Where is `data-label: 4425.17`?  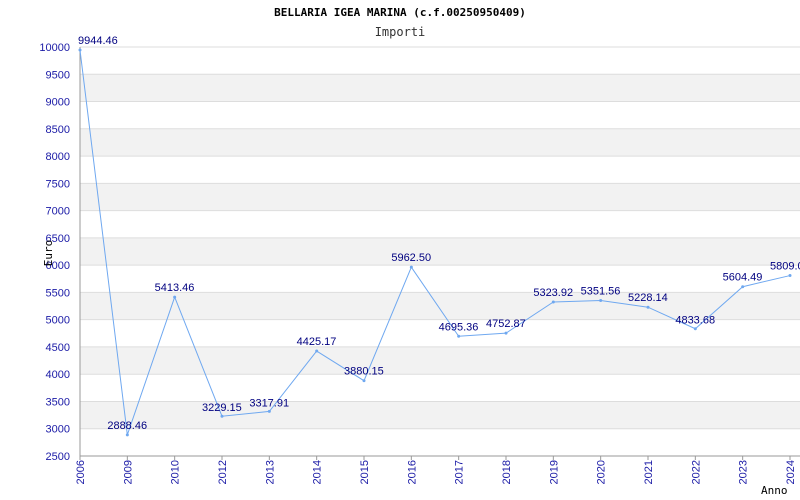
data-label: 4425.17 is located at coordinates (317, 342).